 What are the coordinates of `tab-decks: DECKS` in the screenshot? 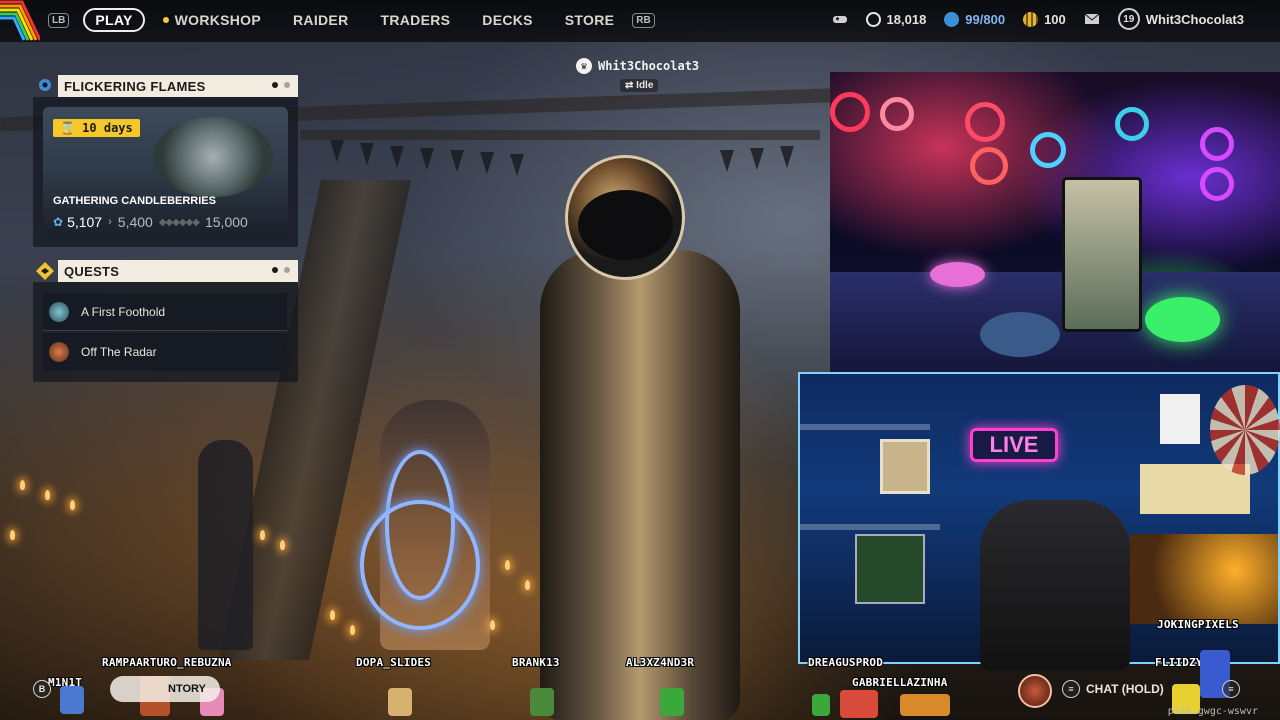 It's located at (507, 20).